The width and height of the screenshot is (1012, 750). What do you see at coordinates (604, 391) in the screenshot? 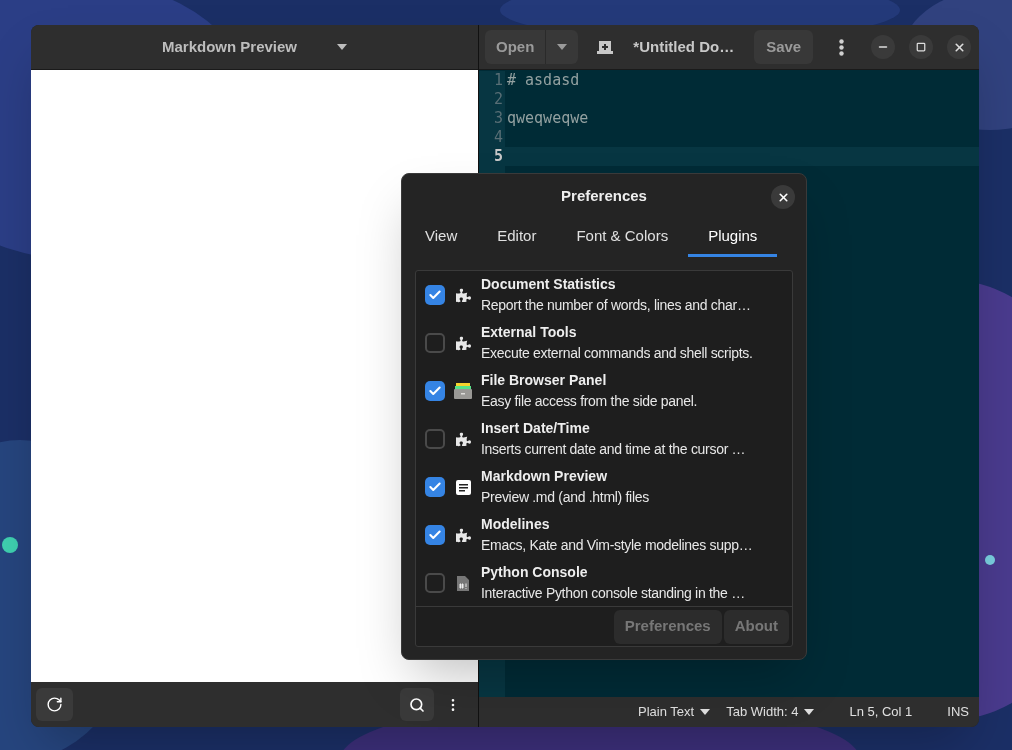
I see `plugin-row: File Browser Panel Easy file access from the side panel.` at bounding box center [604, 391].